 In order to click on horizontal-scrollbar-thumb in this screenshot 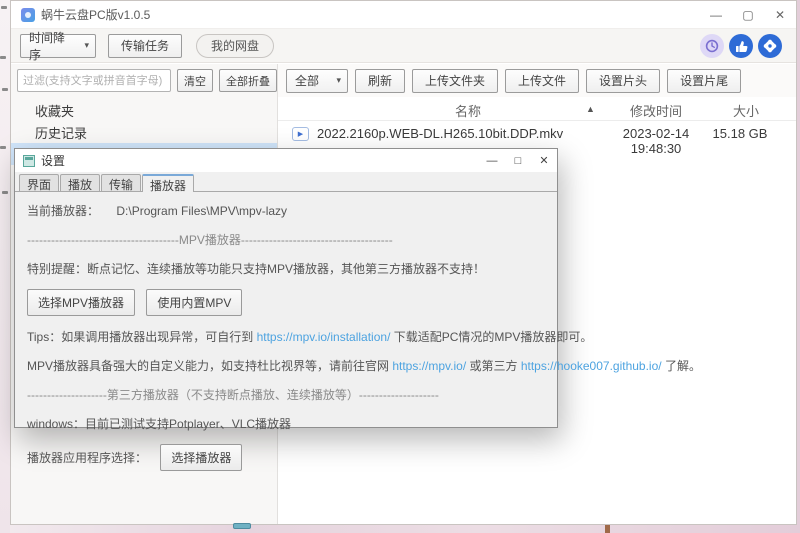, I will do `click(242, 526)`.